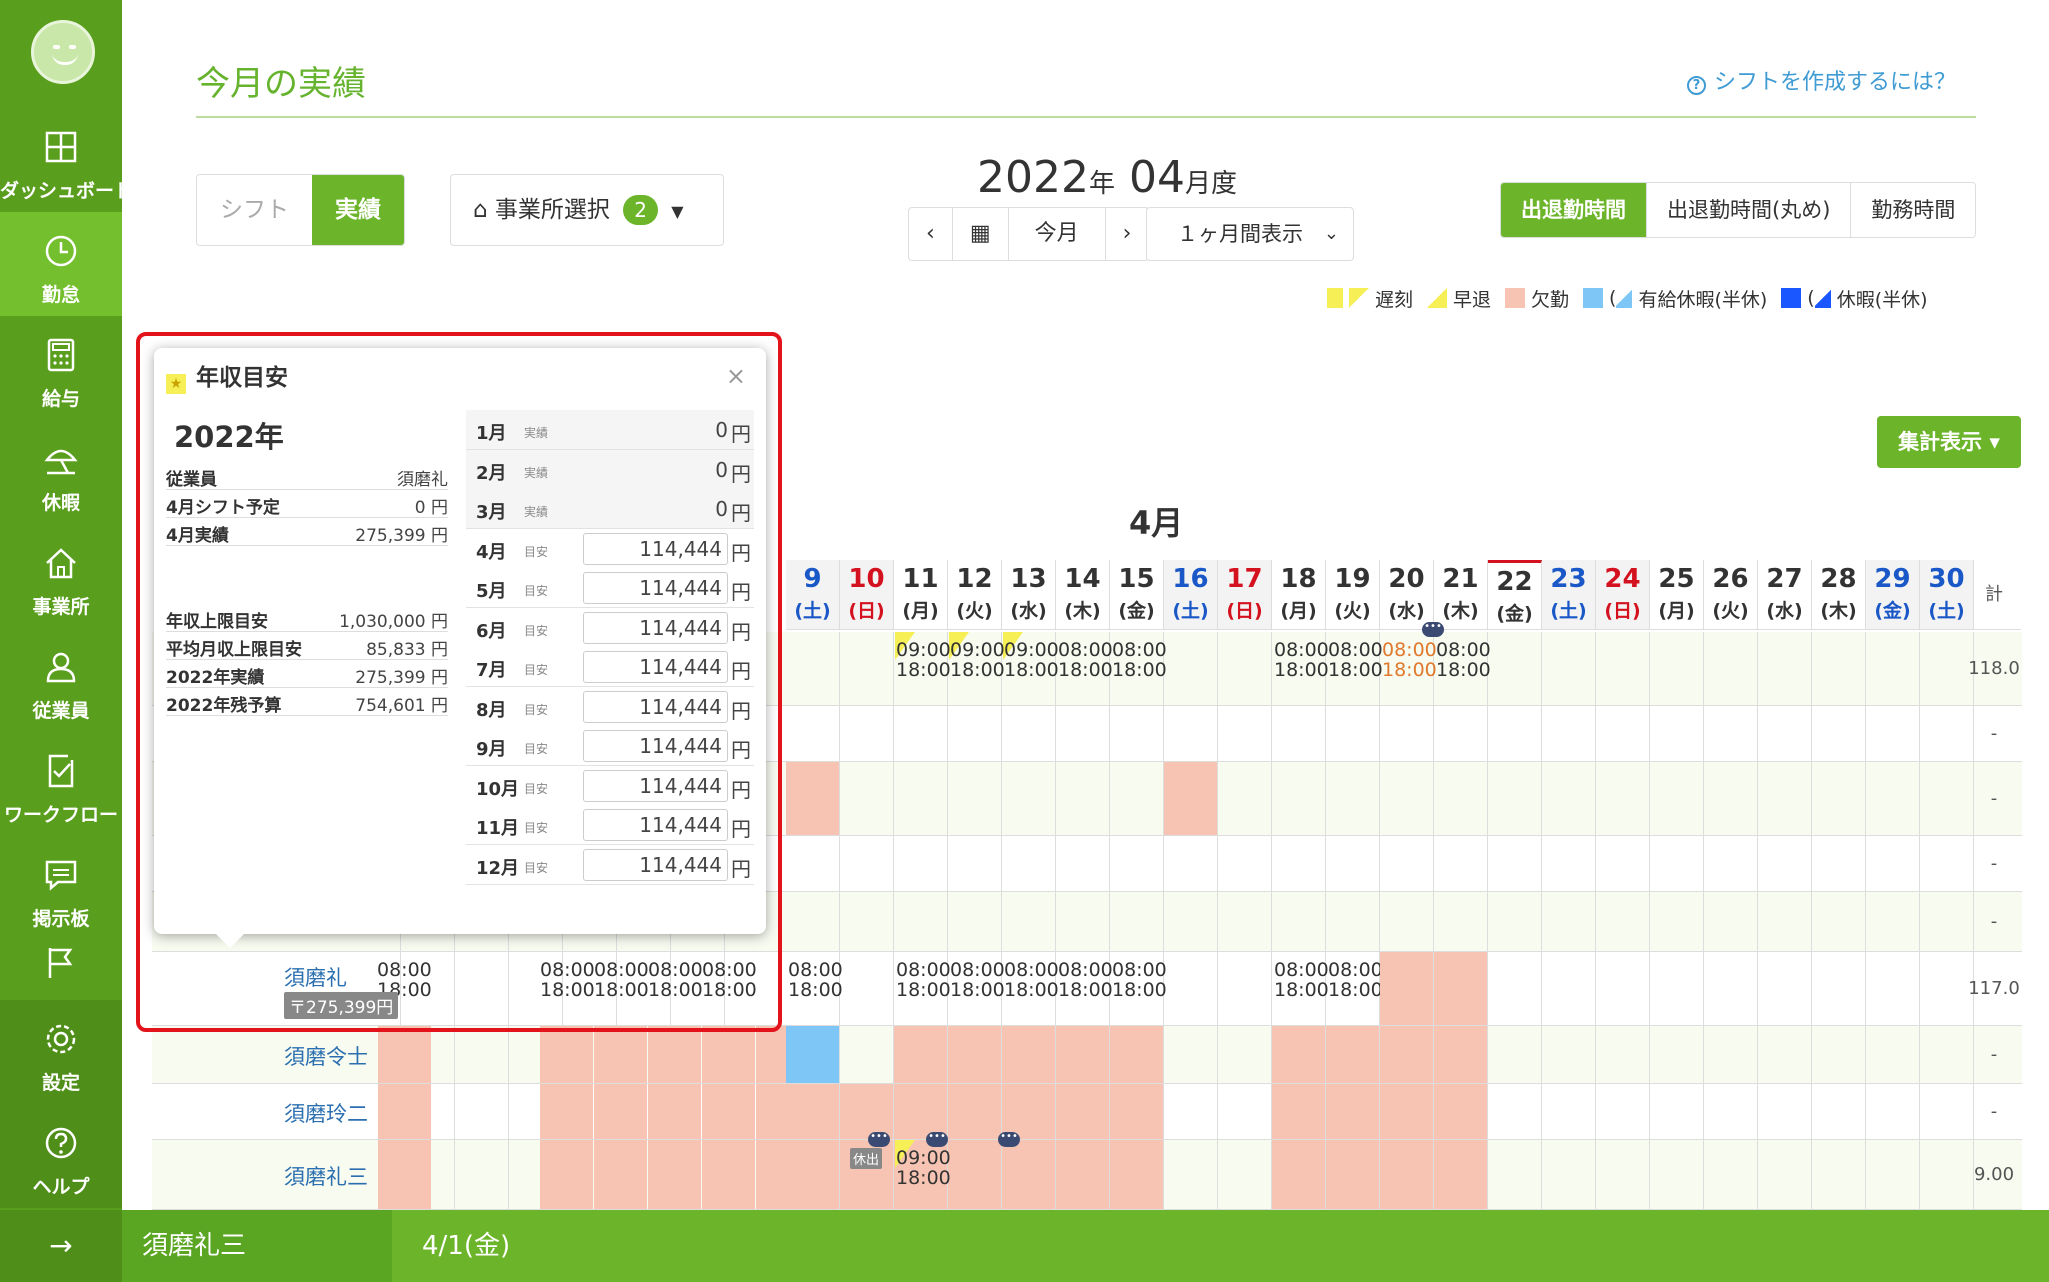 The height and width of the screenshot is (1282, 2049). Describe the element at coordinates (1949, 442) in the screenshot. I see `summary-button: 集計表示 ▾` at that location.